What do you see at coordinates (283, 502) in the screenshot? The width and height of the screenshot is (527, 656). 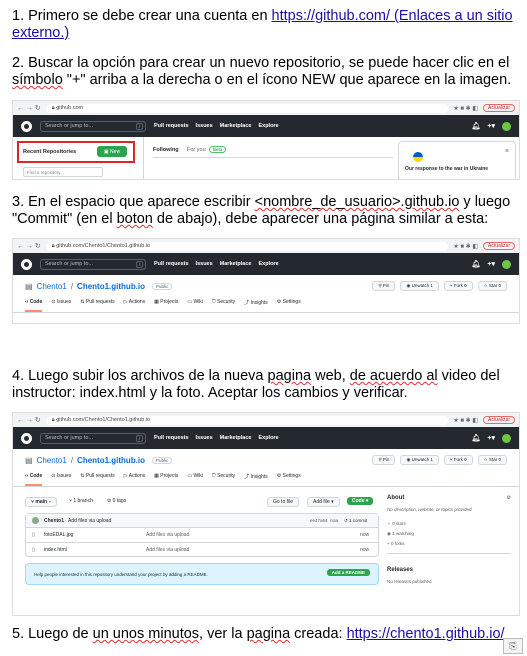 I see `go-to-file-button: Go to file` at bounding box center [283, 502].